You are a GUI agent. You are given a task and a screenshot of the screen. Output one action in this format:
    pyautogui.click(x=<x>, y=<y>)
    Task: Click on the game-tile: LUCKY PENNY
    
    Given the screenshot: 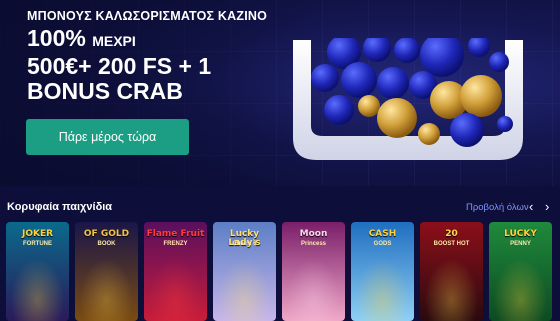 What is the action you would take?
    pyautogui.click(x=520, y=271)
    